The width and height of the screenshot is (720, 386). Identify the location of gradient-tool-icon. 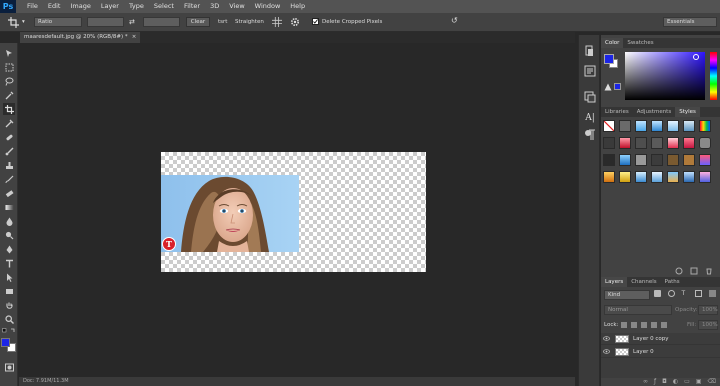
(9, 207).